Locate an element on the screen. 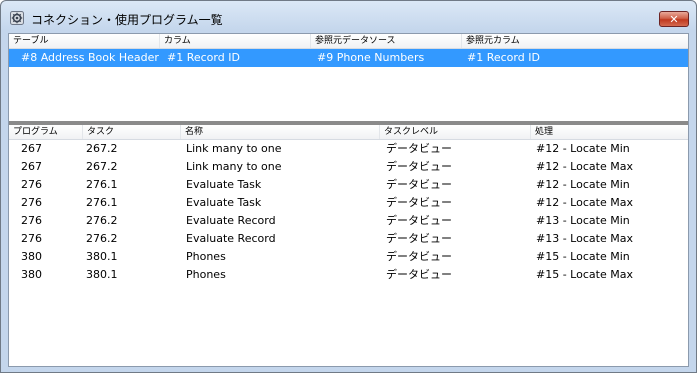 The image size is (697, 373). col-header-processing: 処理 is located at coordinates (610, 132).